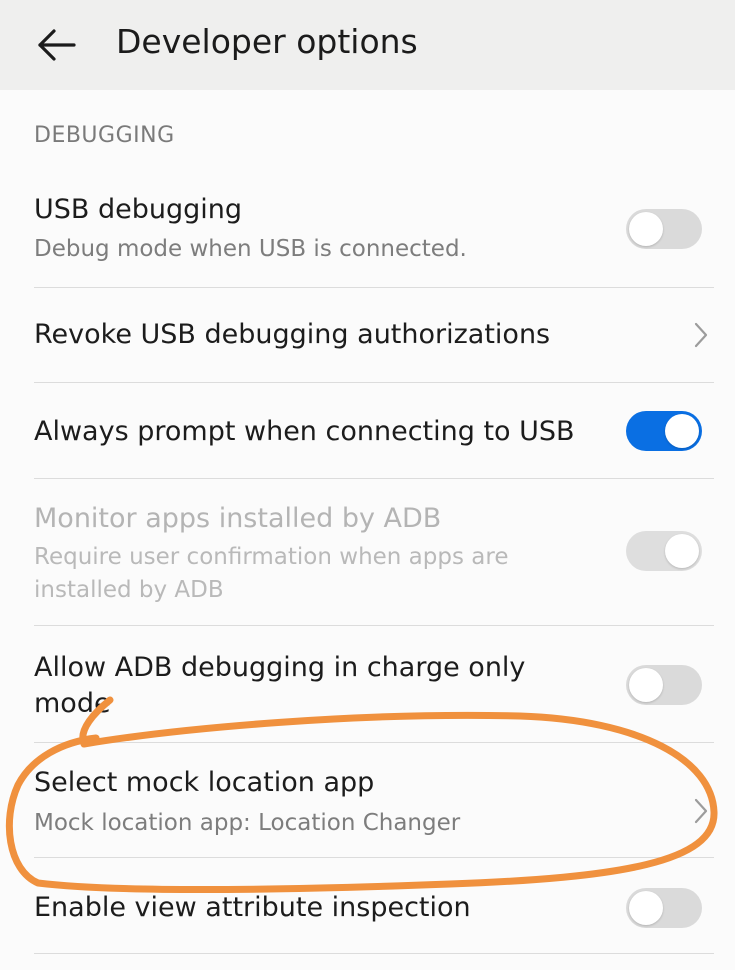 Image resolution: width=735 pixels, height=970 pixels. I want to click on arrow-left-icon, so click(57, 45).